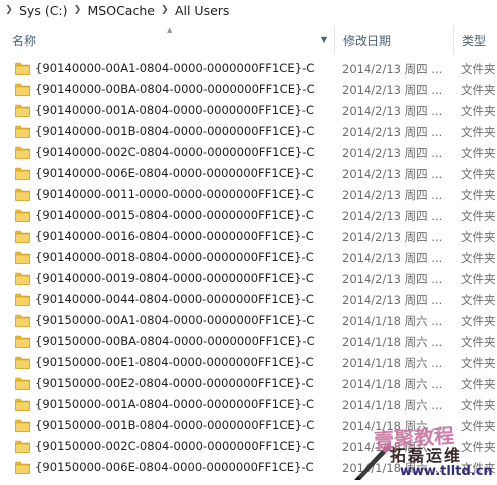  Describe the element at coordinates (43, 10) in the screenshot. I see `breadcrumb-item-drive: Sys (C:)` at that location.